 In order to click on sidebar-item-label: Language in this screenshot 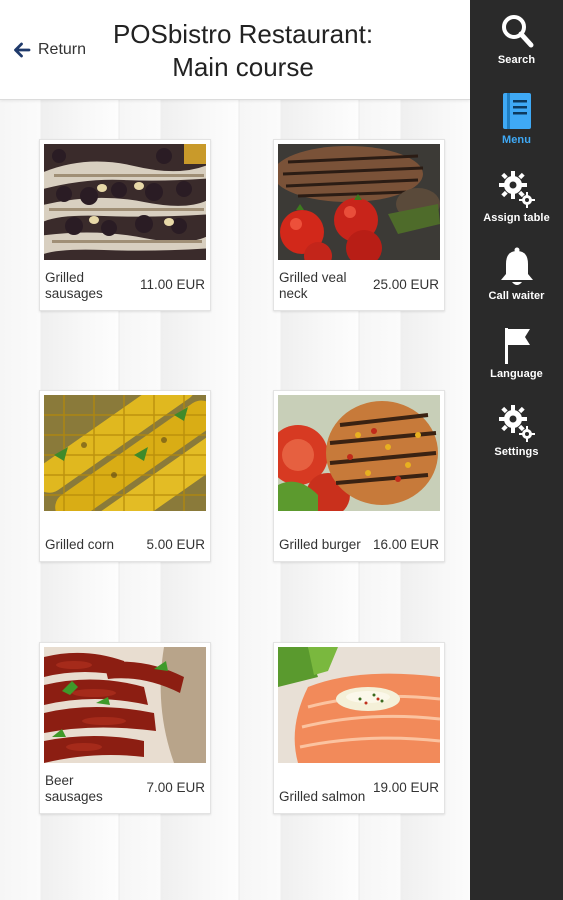, I will do `click(516, 374)`.